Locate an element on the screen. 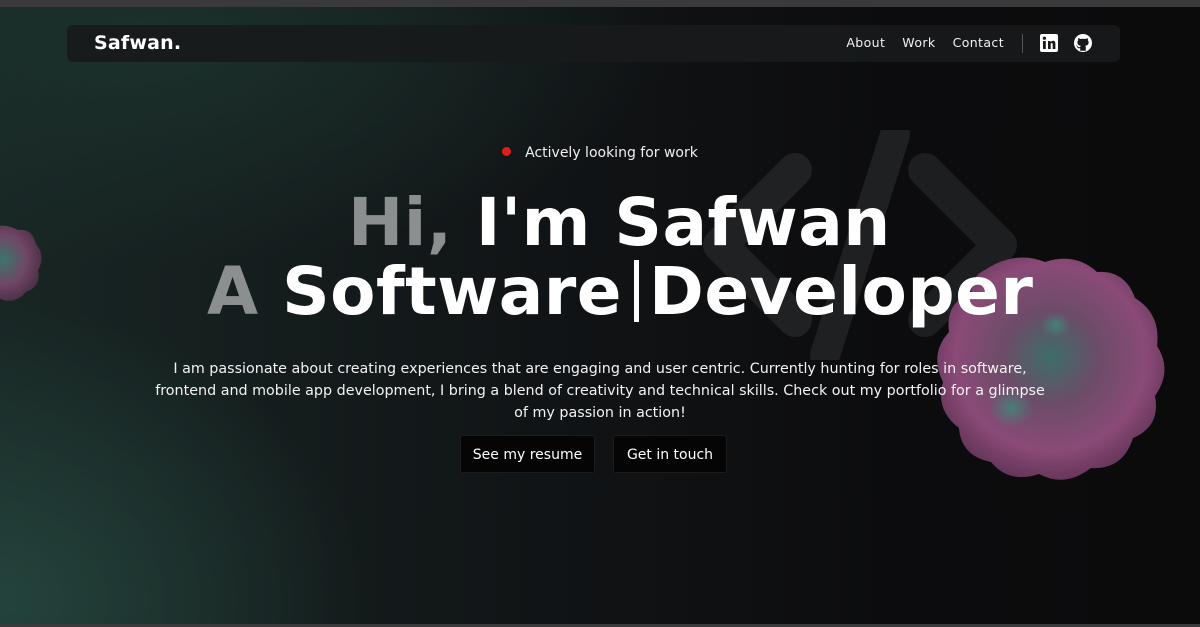 The image size is (1200, 627). nav-link-about: About is located at coordinates (865, 42).